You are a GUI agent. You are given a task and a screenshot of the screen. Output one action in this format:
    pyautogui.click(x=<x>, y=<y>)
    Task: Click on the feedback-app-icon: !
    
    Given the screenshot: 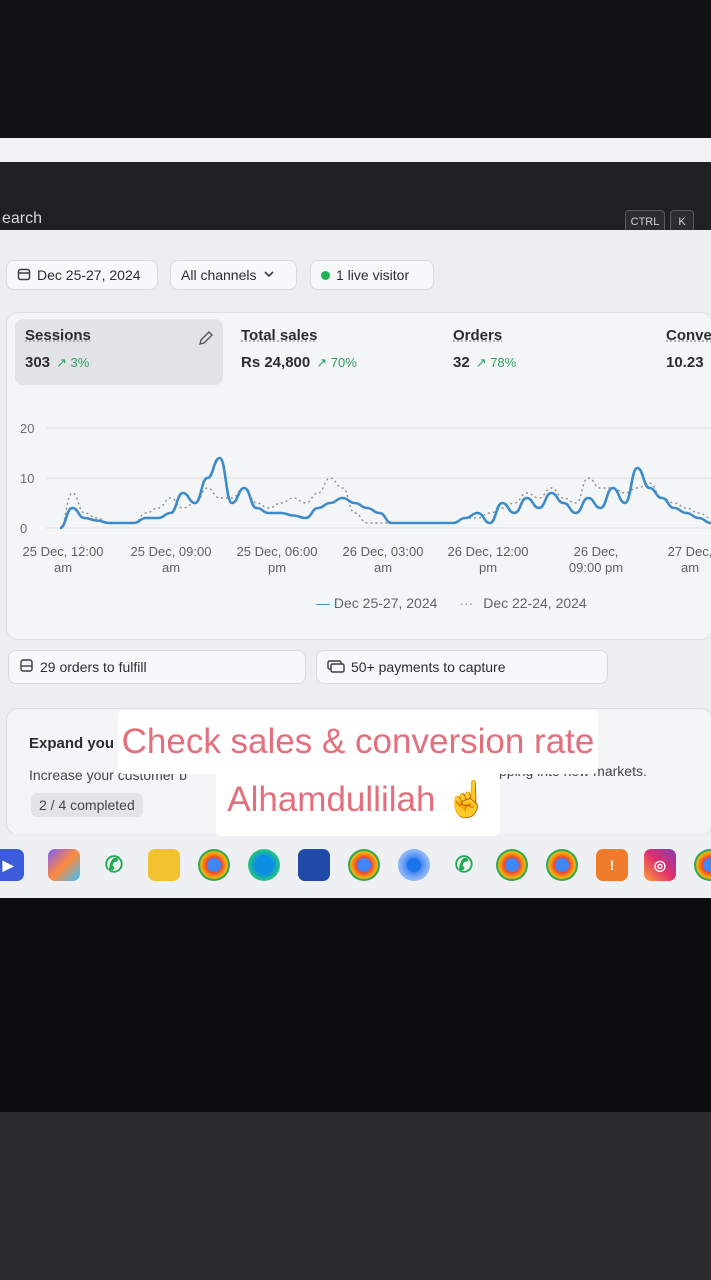 What is the action you would take?
    pyautogui.click(x=612, y=865)
    